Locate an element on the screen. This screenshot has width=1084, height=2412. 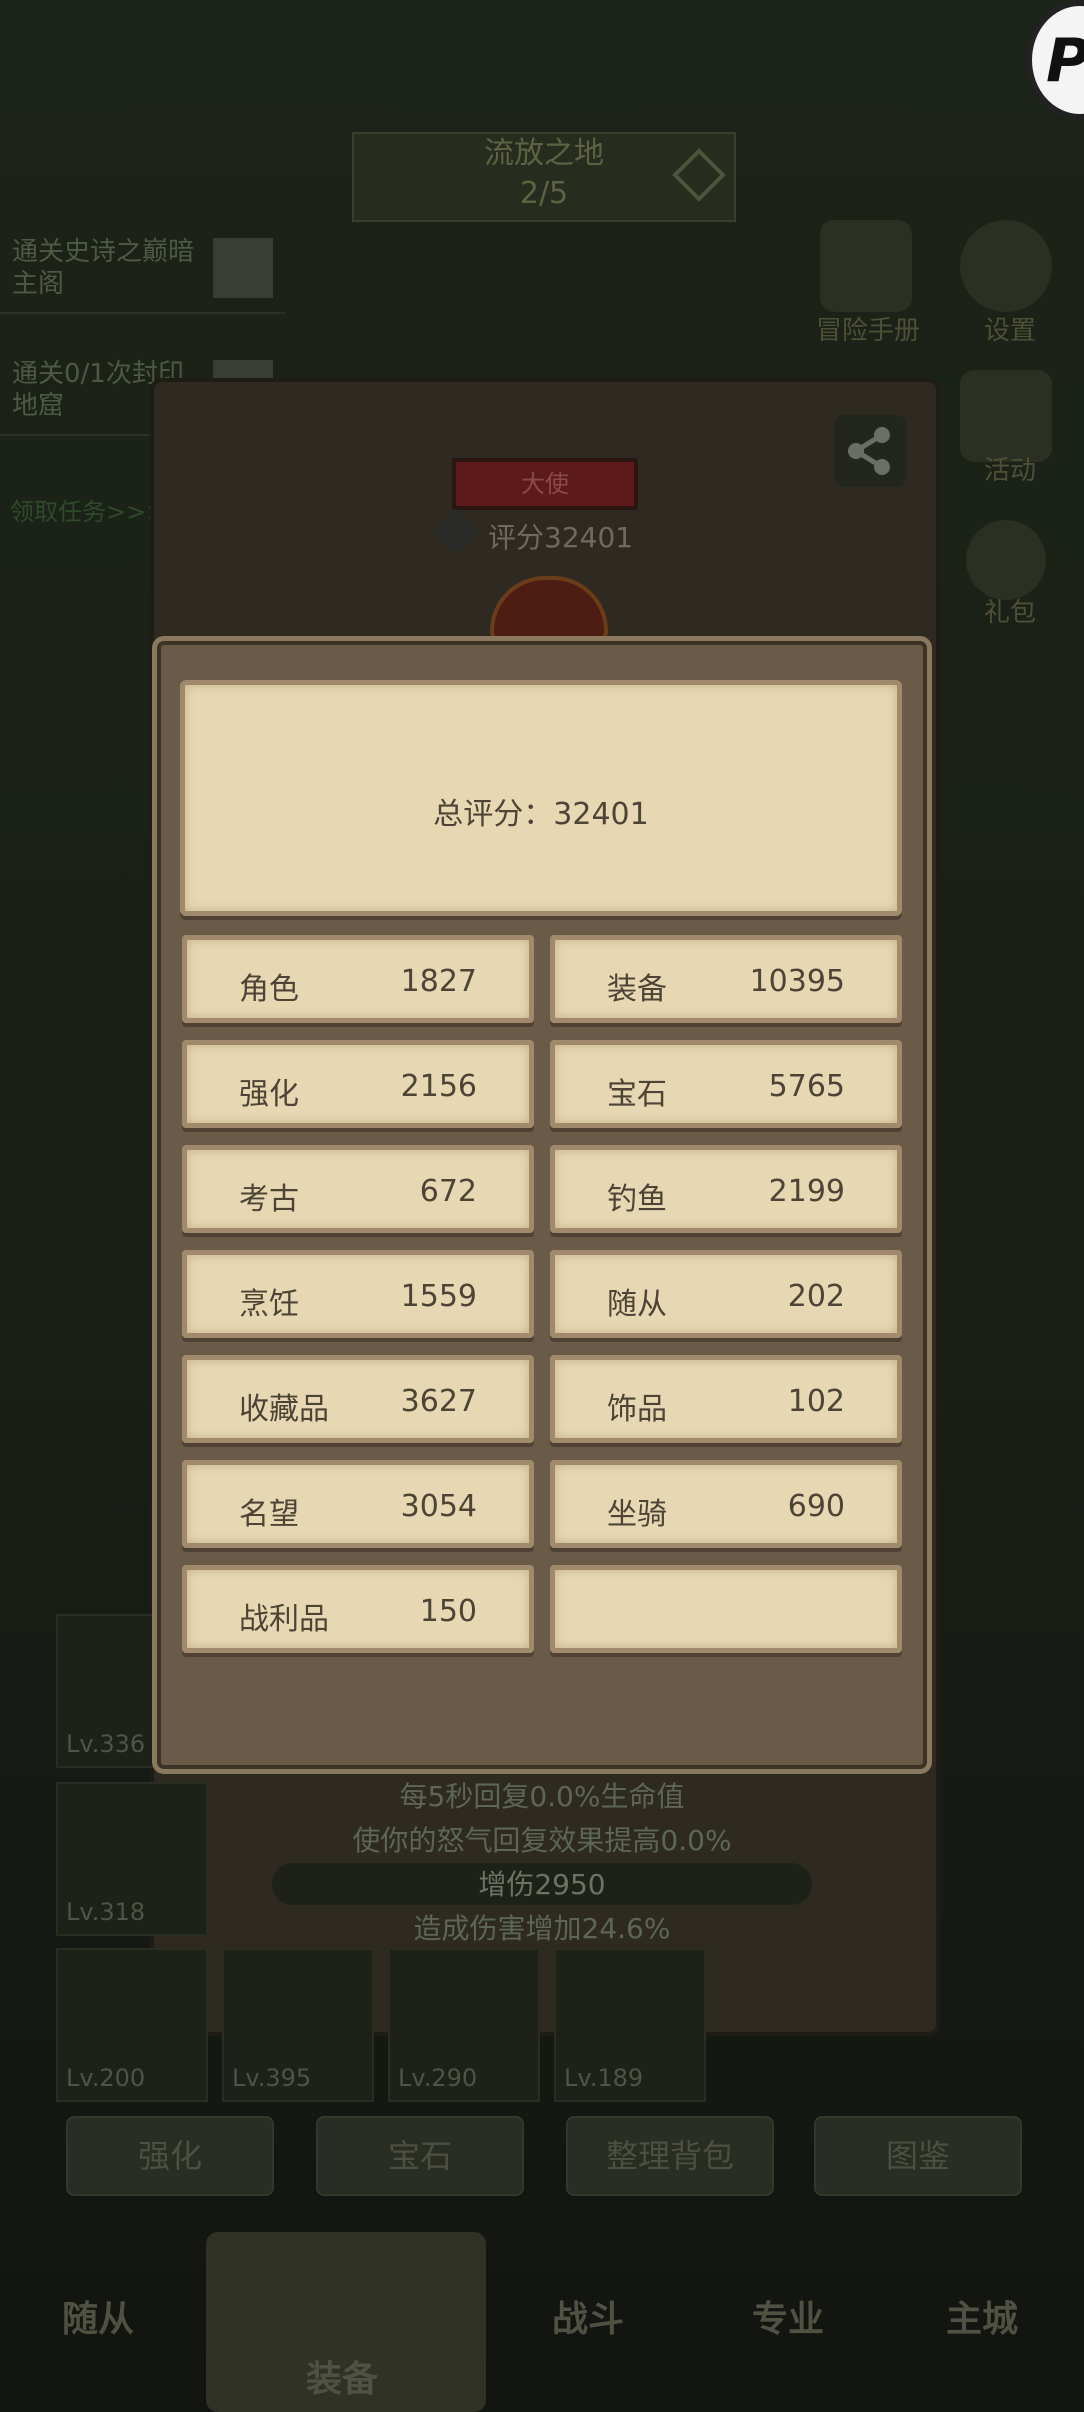
gift-pack-label: 礼包 is located at coordinates (1009, 613).